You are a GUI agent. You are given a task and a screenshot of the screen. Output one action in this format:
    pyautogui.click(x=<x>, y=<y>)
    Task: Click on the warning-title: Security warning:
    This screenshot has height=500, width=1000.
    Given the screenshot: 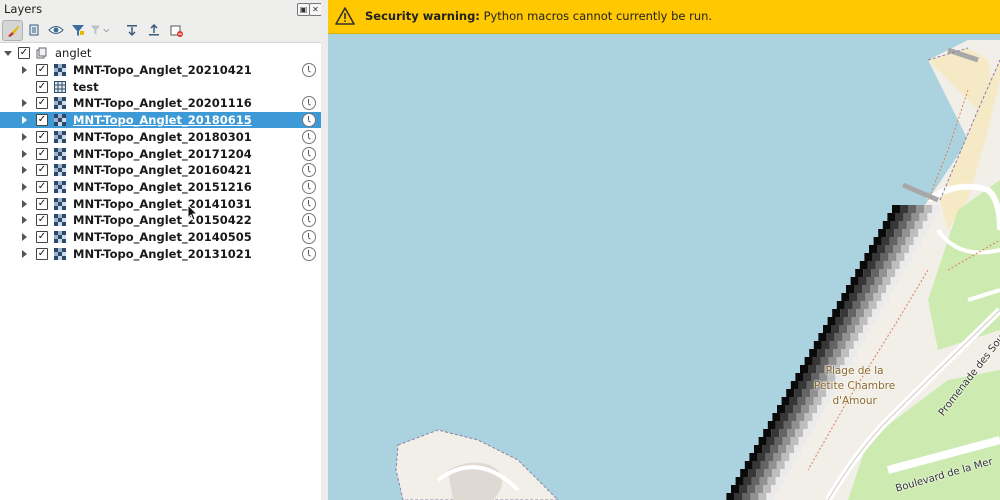 What is the action you would take?
    pyautogui.click(x=422, y=16)
    